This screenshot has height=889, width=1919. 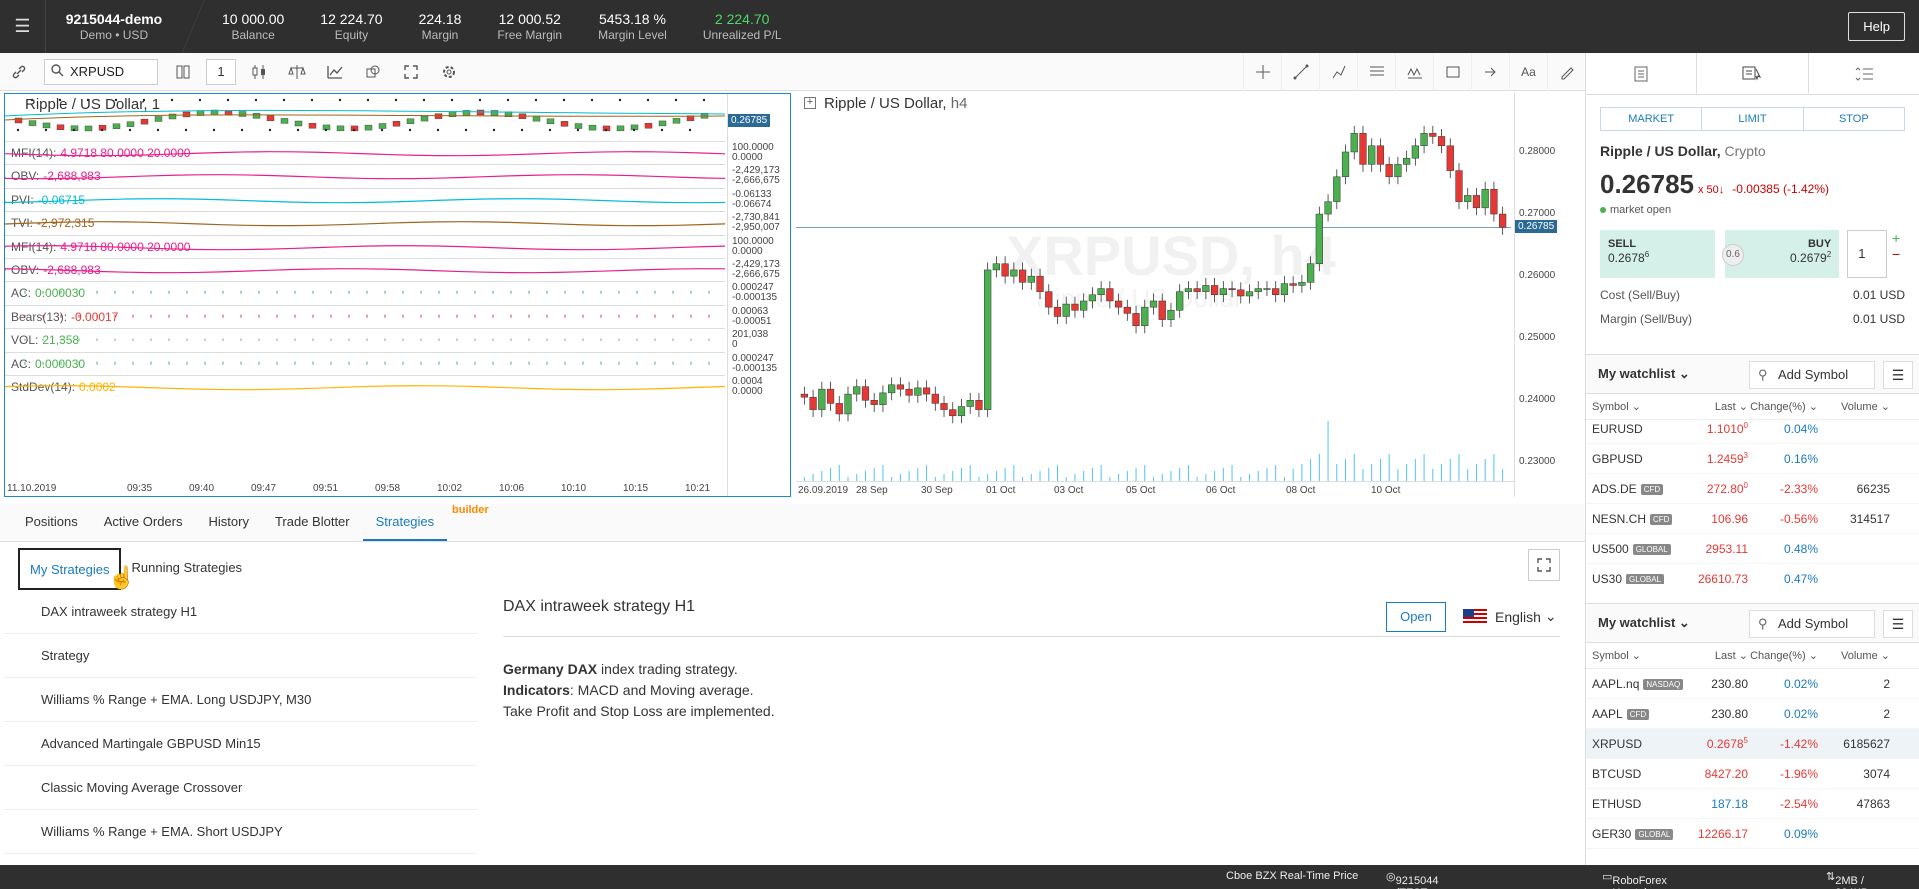 I want to click on indicator-line, so click(x=367, y=316).